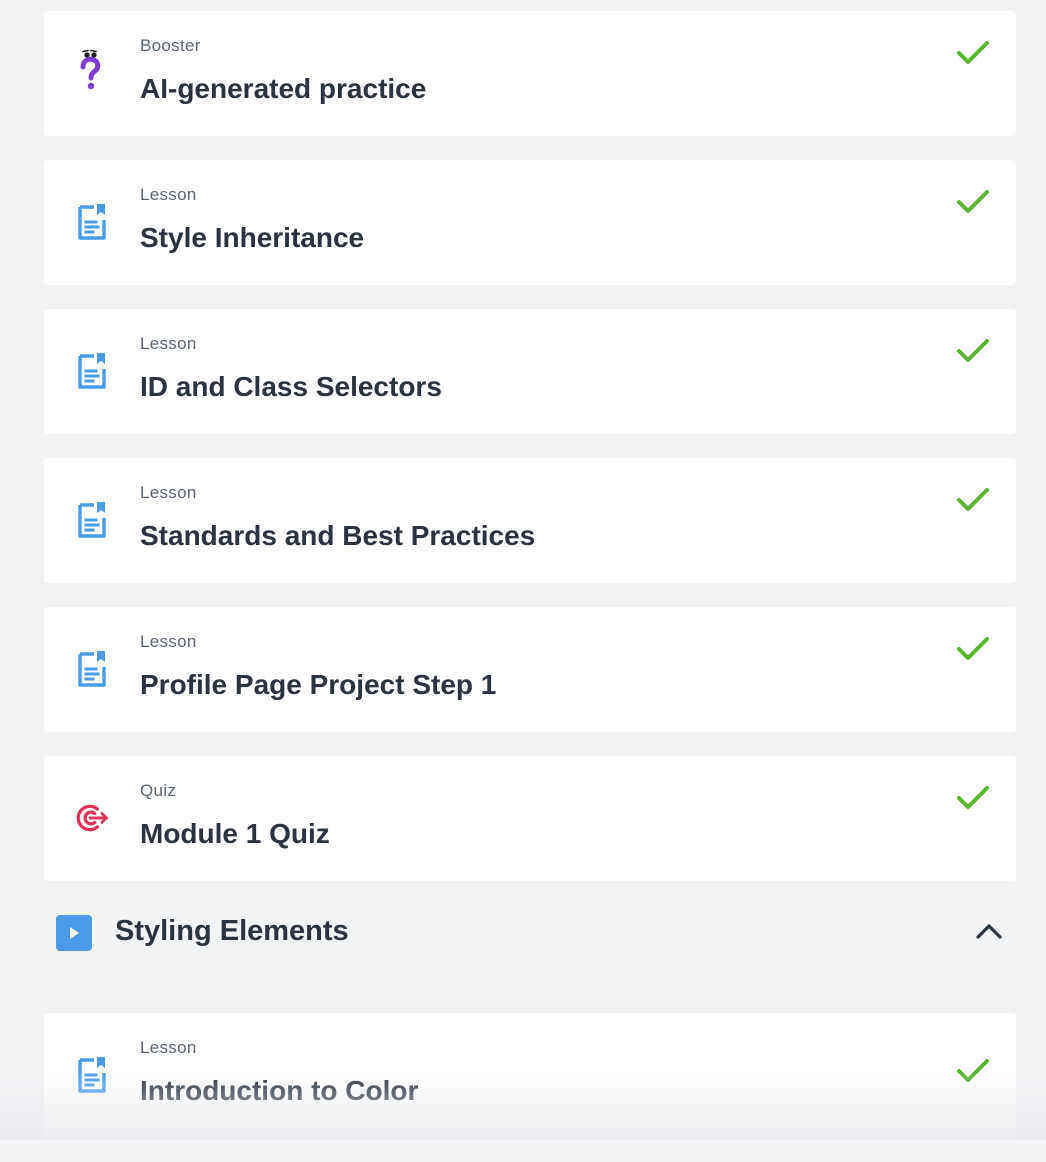  Describe the element at coordinates (252, 237) in the screenshot. I see `content-title: Style Inheritance` at that location.